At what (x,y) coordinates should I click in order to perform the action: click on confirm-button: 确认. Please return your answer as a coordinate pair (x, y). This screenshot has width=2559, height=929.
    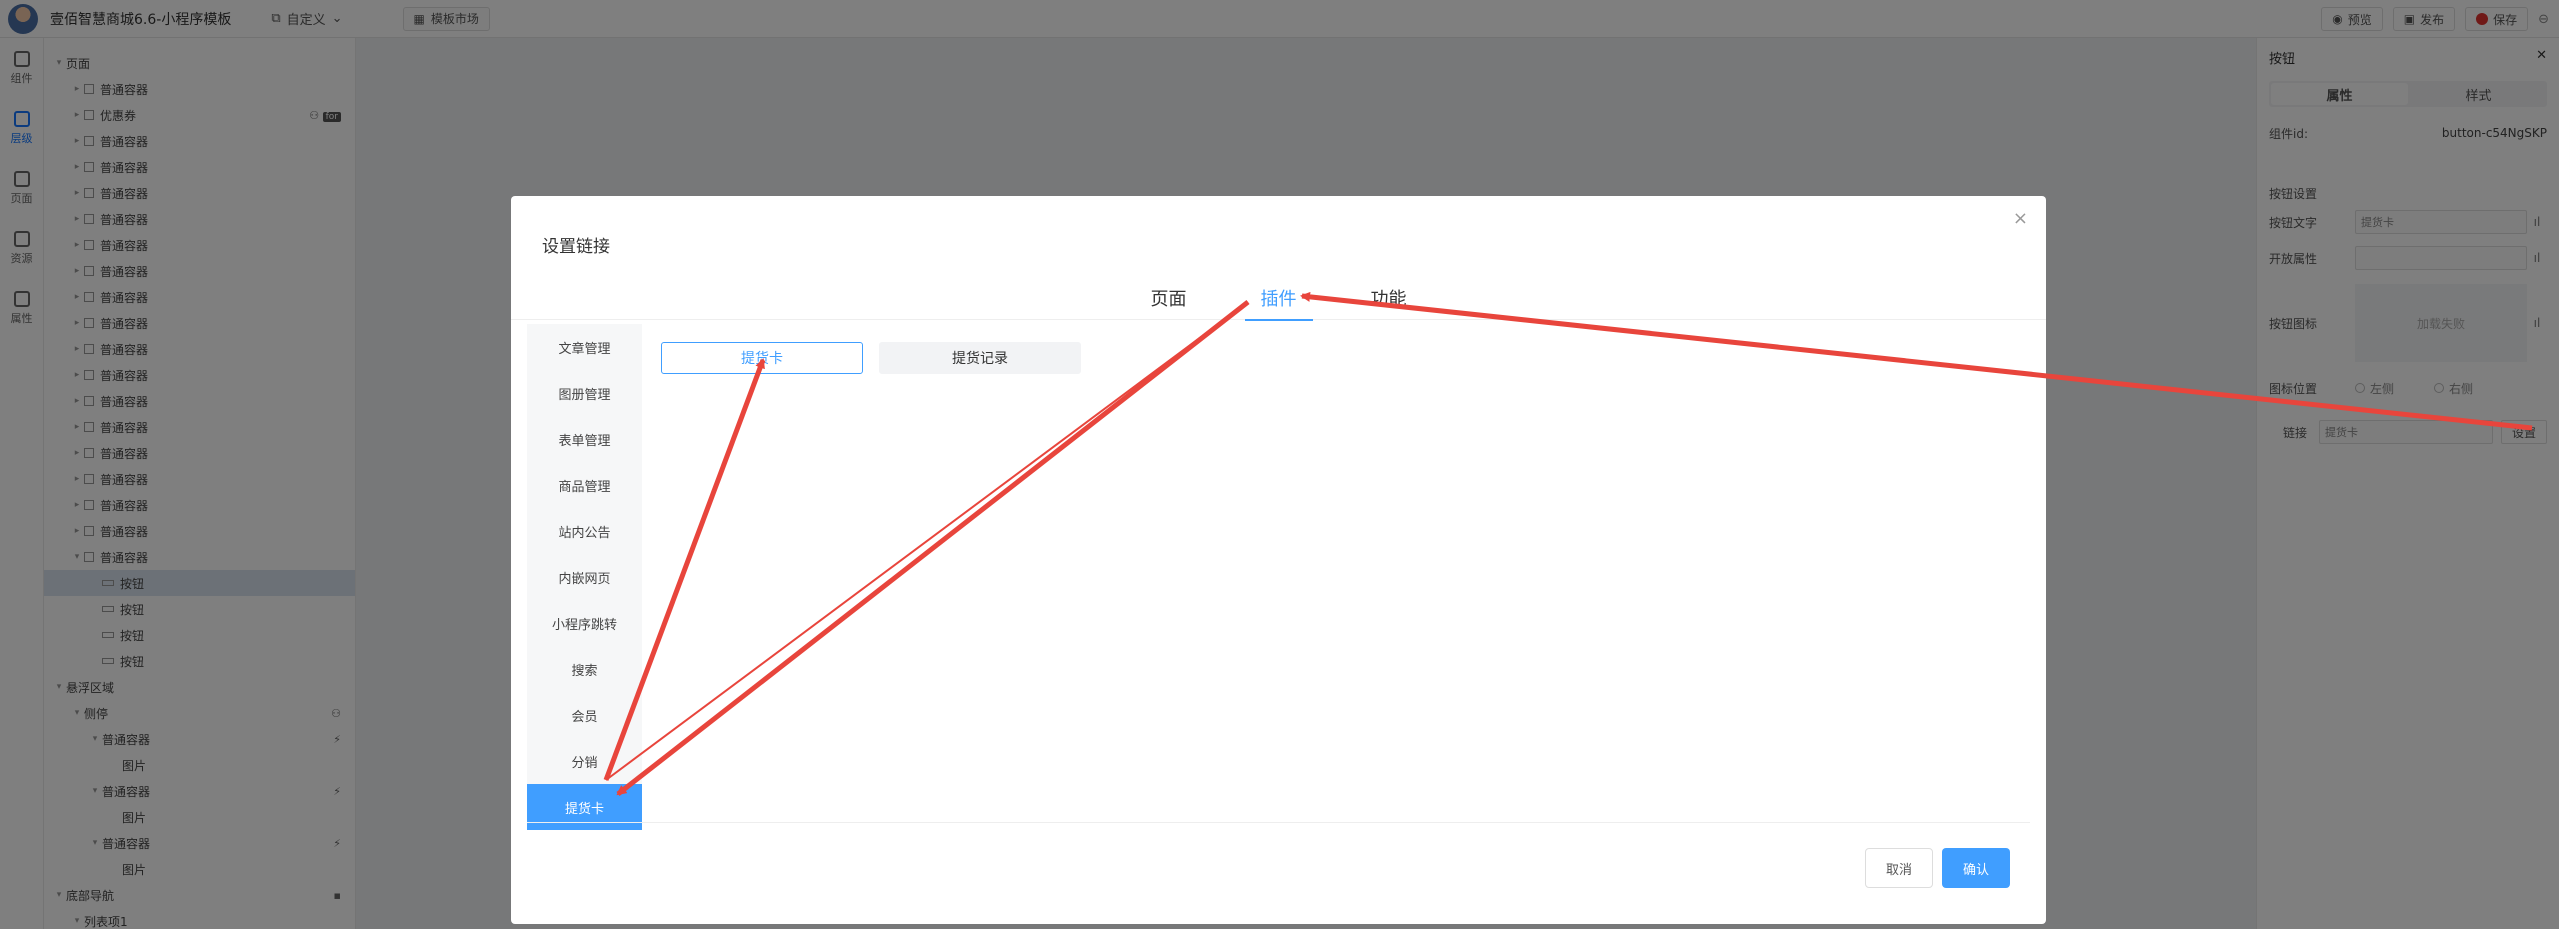
    Looking at the image, I should click on (1976, 868).